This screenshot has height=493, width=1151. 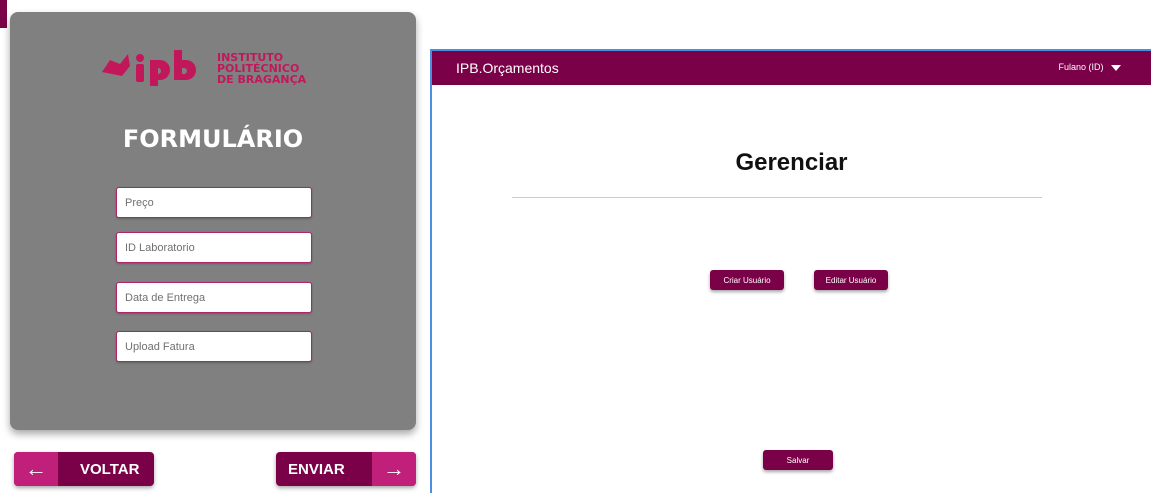 I want to click on back-button: ← VOLTAR, so click(x=84, y=469).